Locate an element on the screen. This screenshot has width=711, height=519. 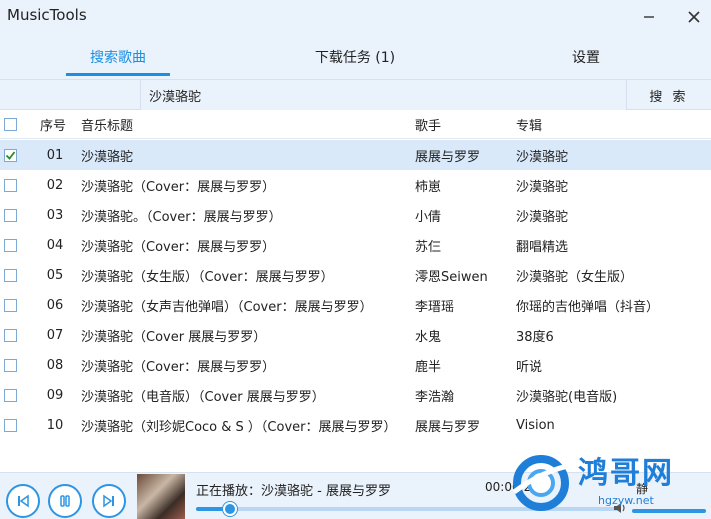
next-icon is located at coordinates (108, 501).